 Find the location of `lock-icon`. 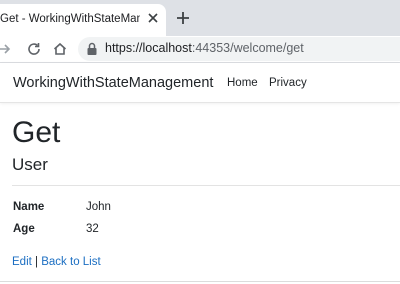

lock-icon is located at coordinates (92, 49).